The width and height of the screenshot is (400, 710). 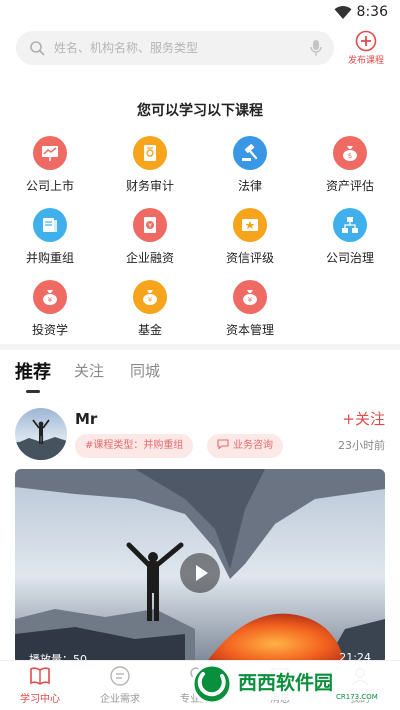 I want to click on play-button, so click(x=200, y=573).